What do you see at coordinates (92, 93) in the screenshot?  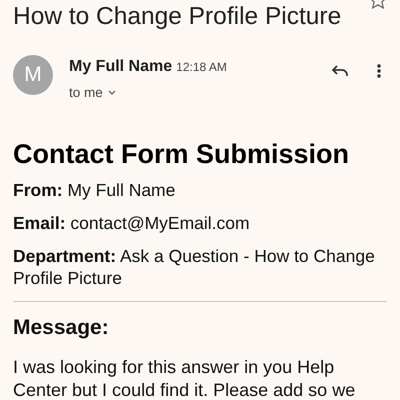 I see `recipient-toggle: to me` at bounding box center [92, 93].